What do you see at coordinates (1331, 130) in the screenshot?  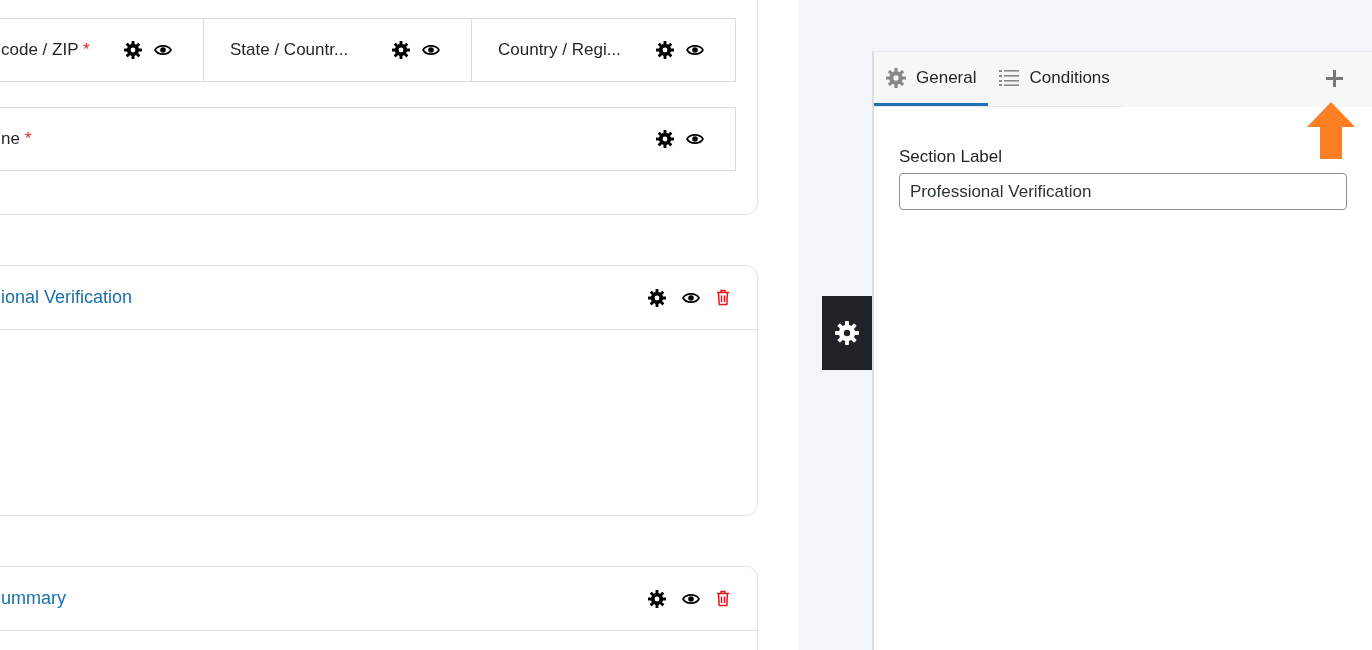 I see `annotation-arrow` at bounding box center [1331, 130].